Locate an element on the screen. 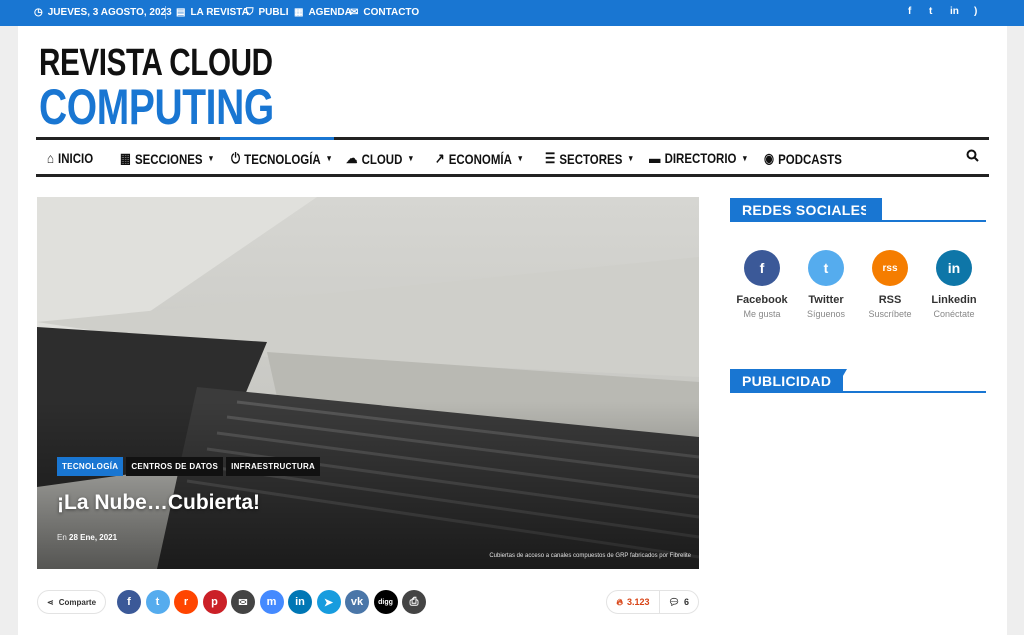  page-background-left is located at coordinates (9, 330).